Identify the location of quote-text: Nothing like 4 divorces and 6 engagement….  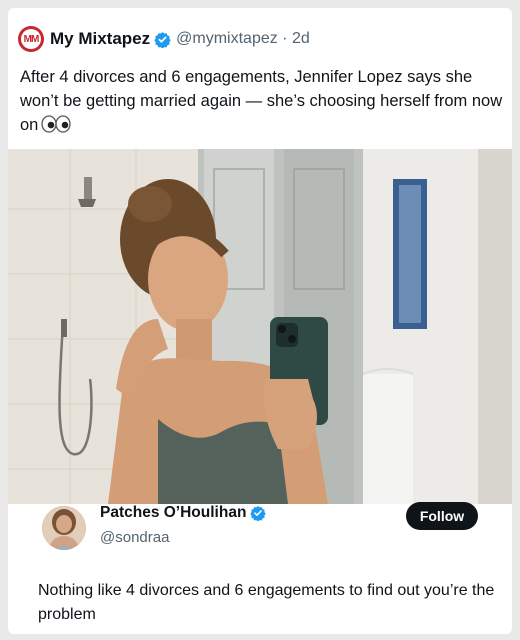
(266, 602).